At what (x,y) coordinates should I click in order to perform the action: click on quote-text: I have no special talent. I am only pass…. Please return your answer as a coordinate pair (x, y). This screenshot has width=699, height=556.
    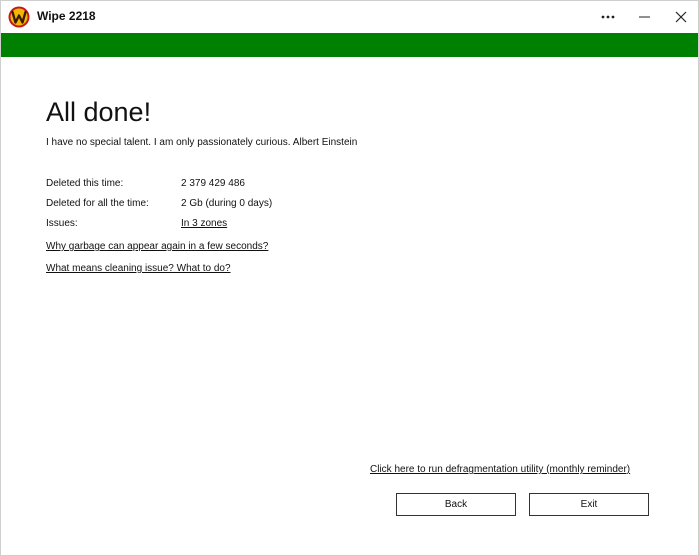
    Looking at the image, I should click on (202, 142).